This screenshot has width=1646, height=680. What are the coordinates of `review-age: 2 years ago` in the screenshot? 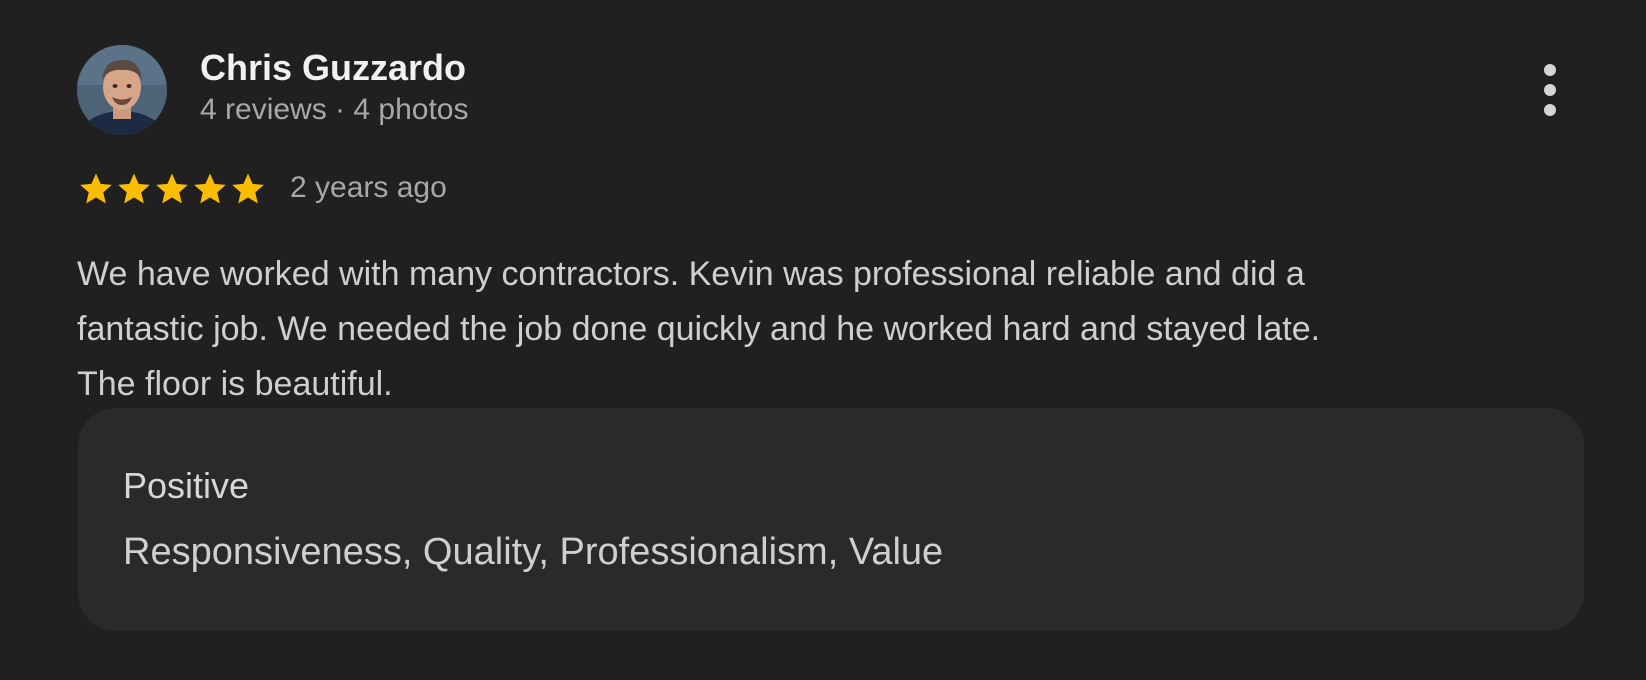 It's located at (368, 187).